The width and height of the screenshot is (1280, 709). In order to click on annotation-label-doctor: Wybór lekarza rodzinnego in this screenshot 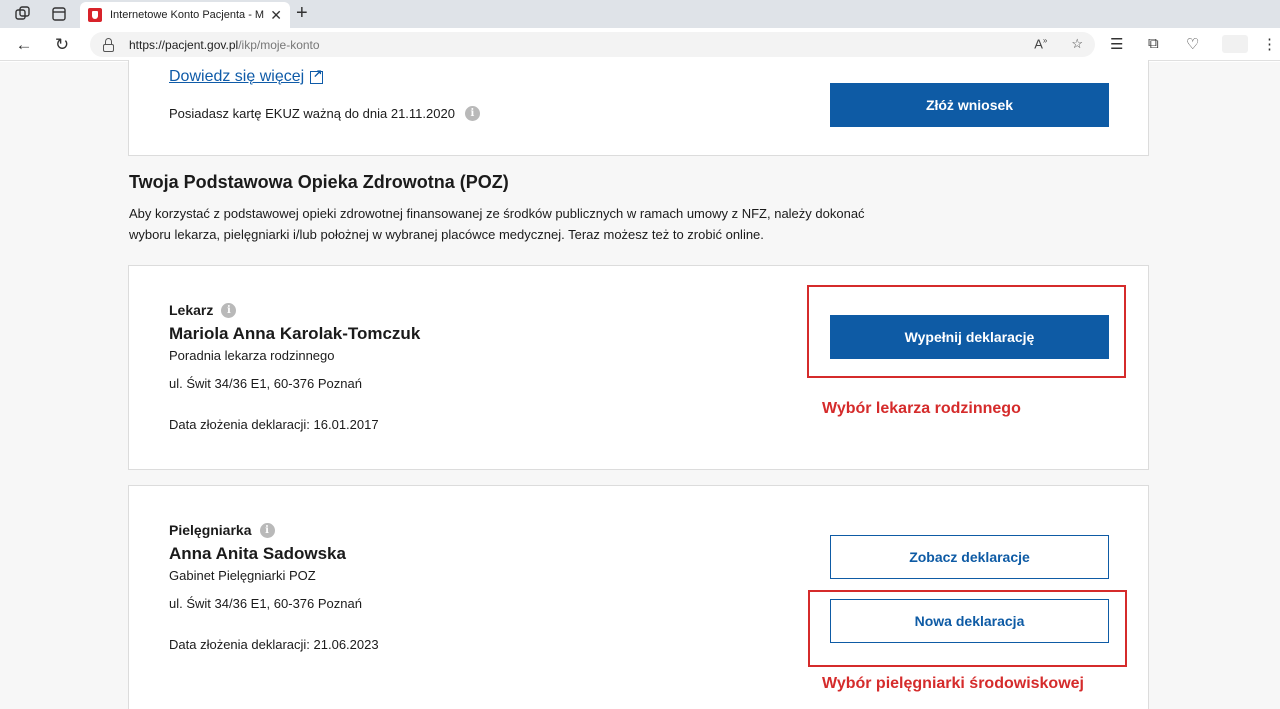, I will do `click(921, 408)`.